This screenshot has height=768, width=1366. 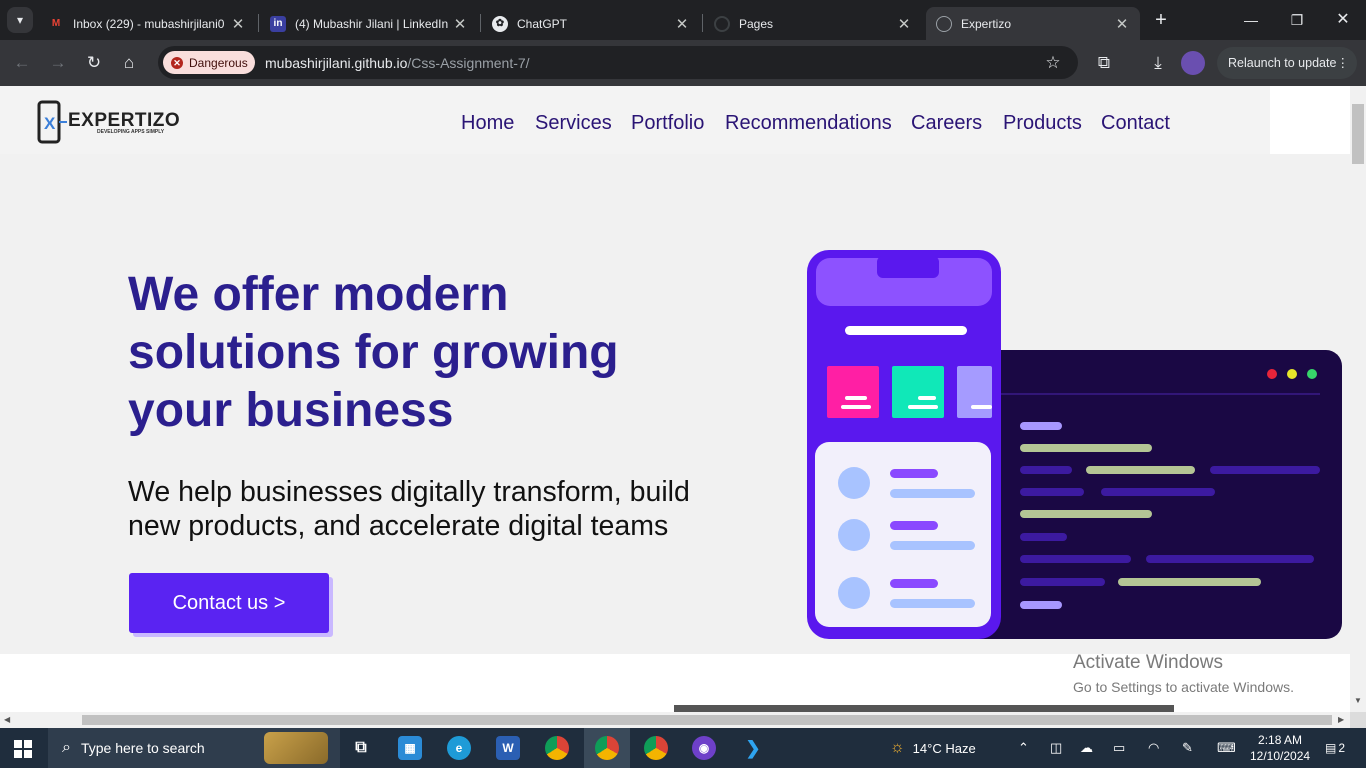 I want to click on notifications-button: ▤ 2, so click(x=1335, y=748).